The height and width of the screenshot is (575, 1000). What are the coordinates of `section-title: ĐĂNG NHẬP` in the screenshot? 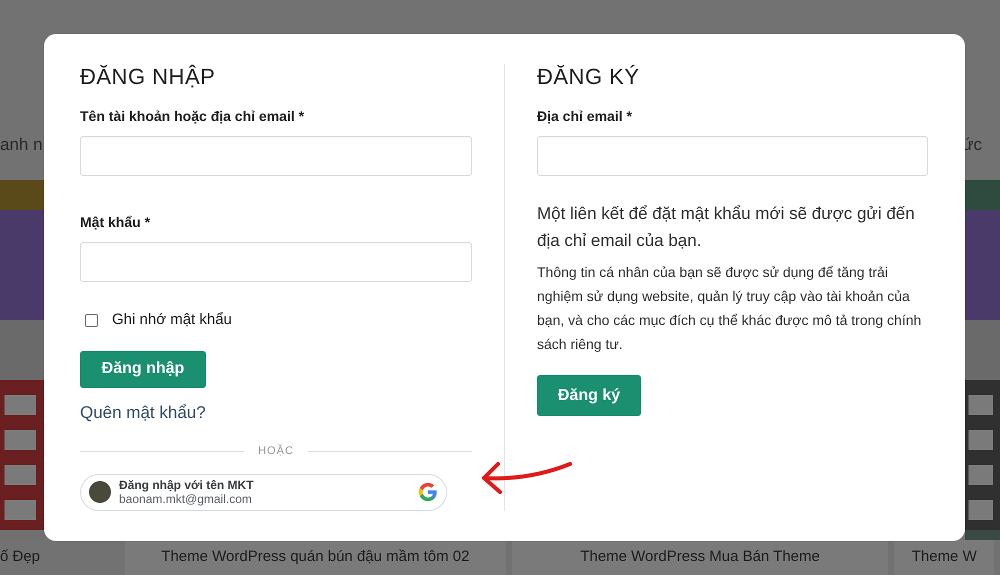 It's located at (148, 77).